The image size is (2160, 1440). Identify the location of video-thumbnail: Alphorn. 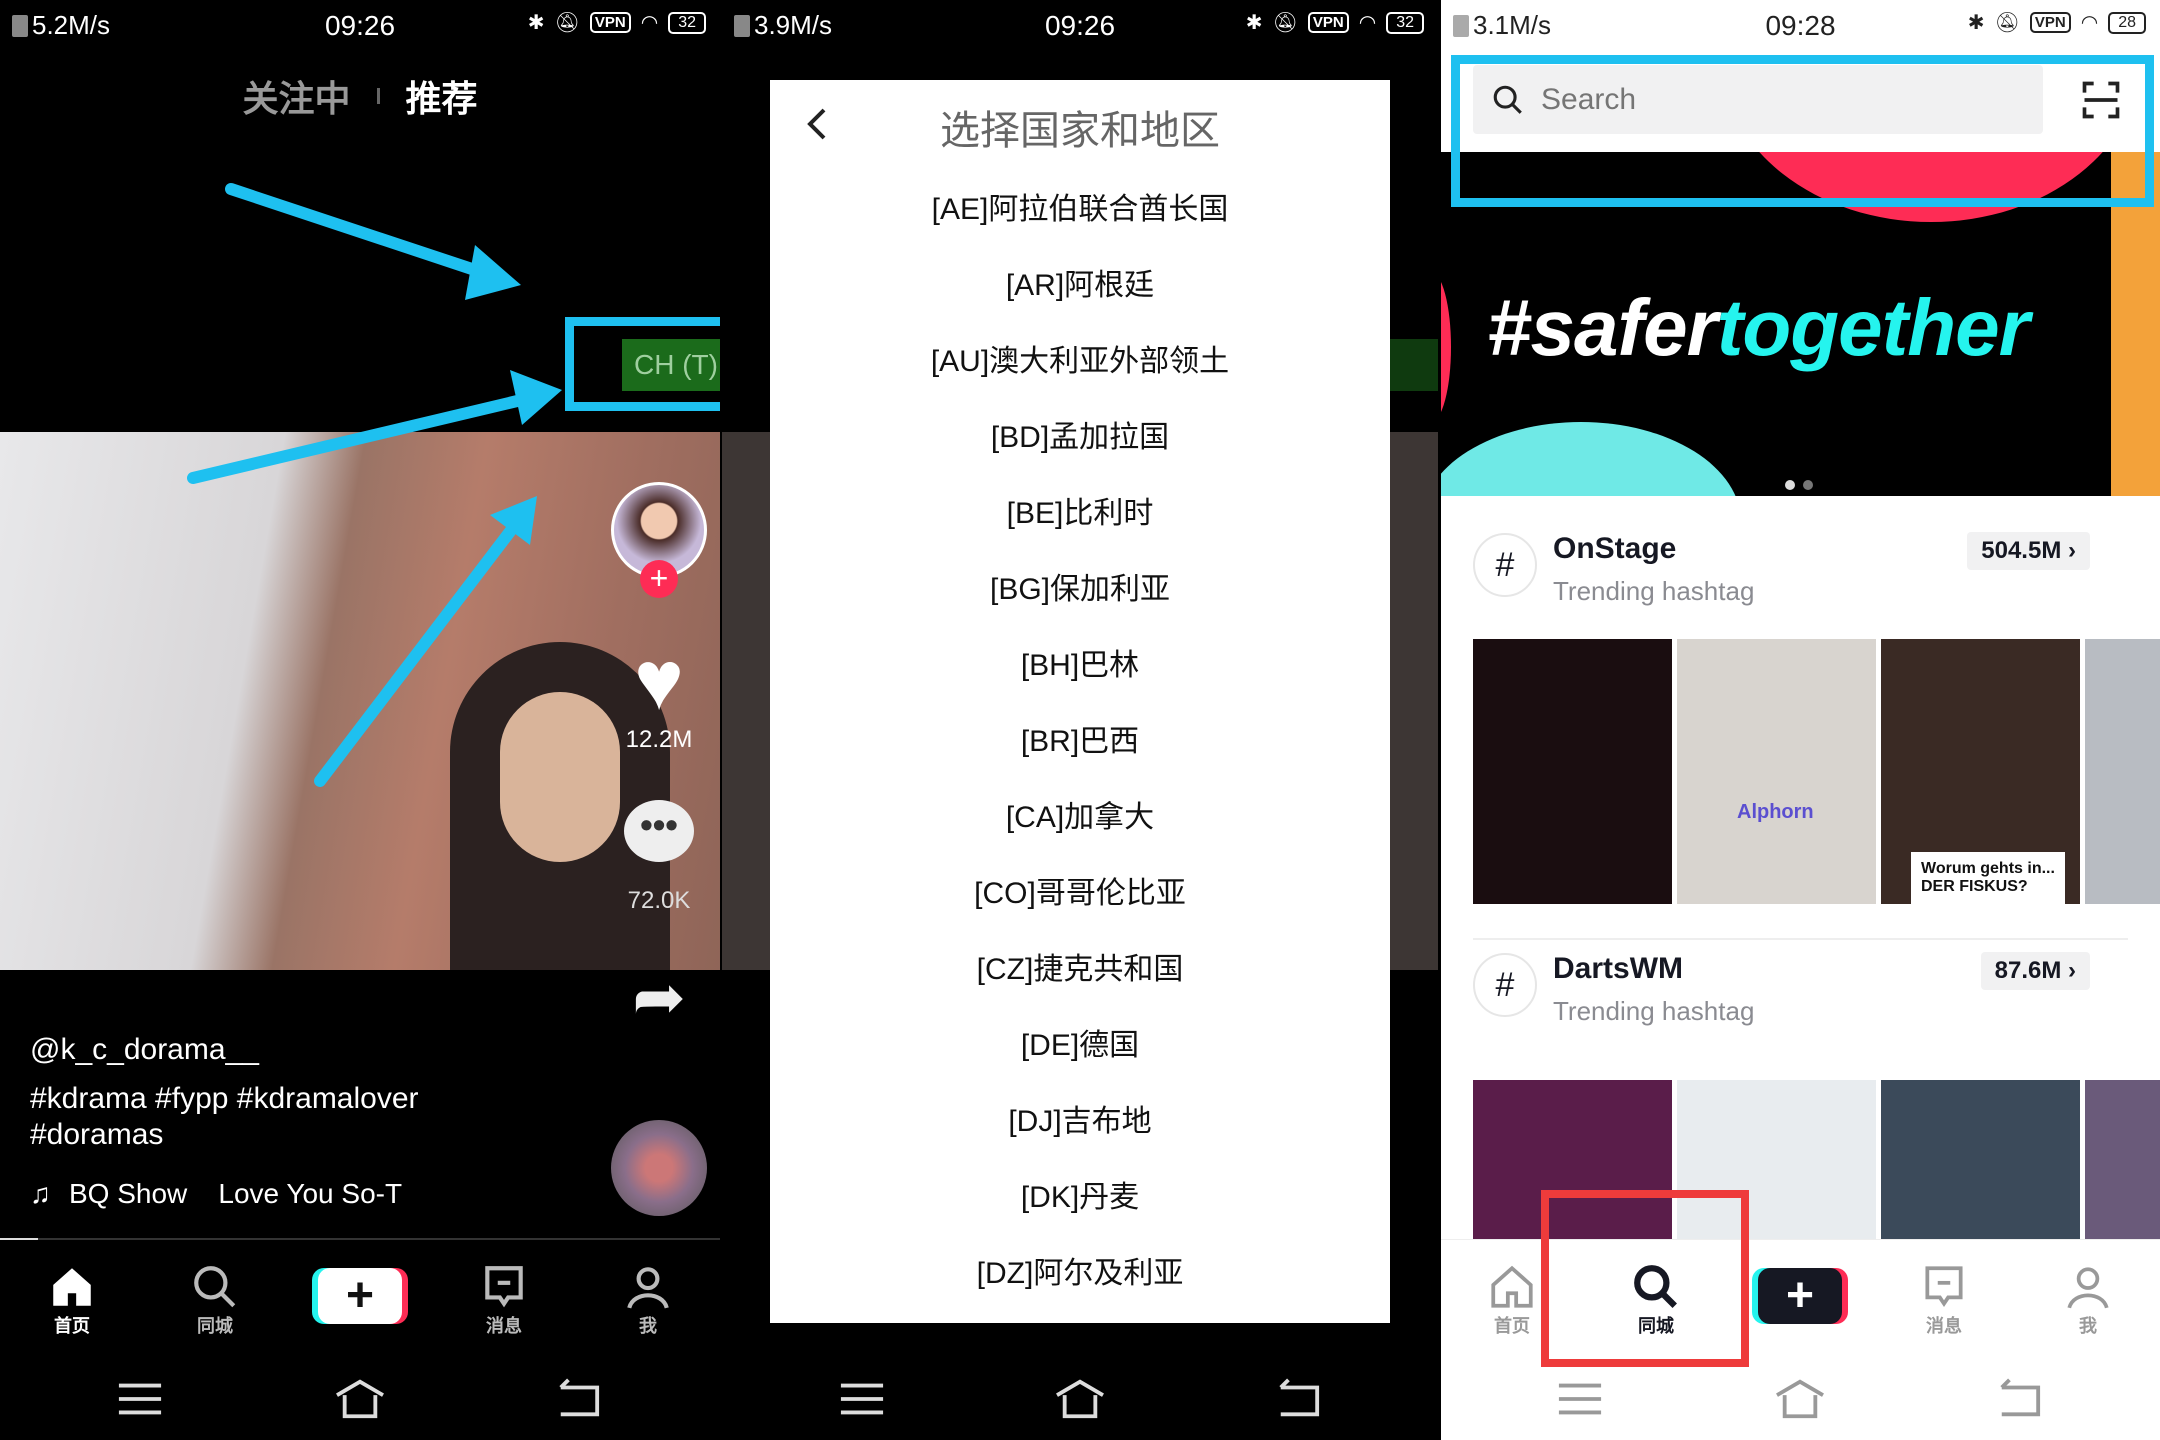
(1776, 771).